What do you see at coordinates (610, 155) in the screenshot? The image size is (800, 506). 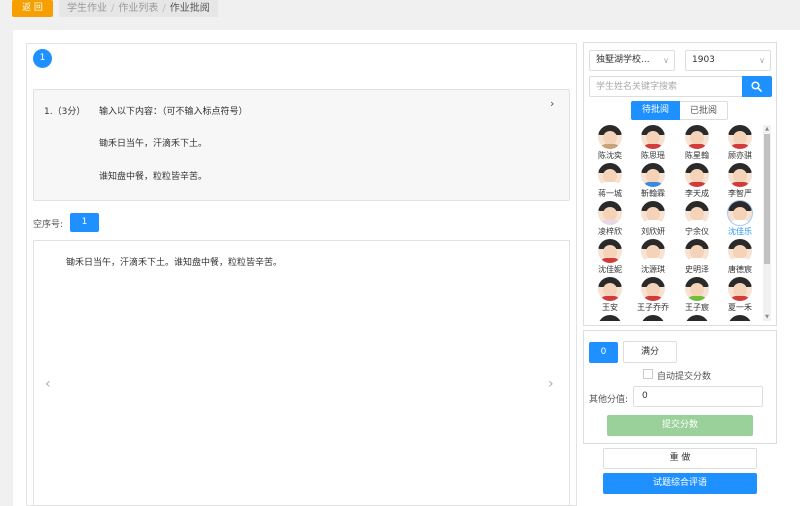 I see `student-name: 陈沈奕` at bounding box center [610, 155].